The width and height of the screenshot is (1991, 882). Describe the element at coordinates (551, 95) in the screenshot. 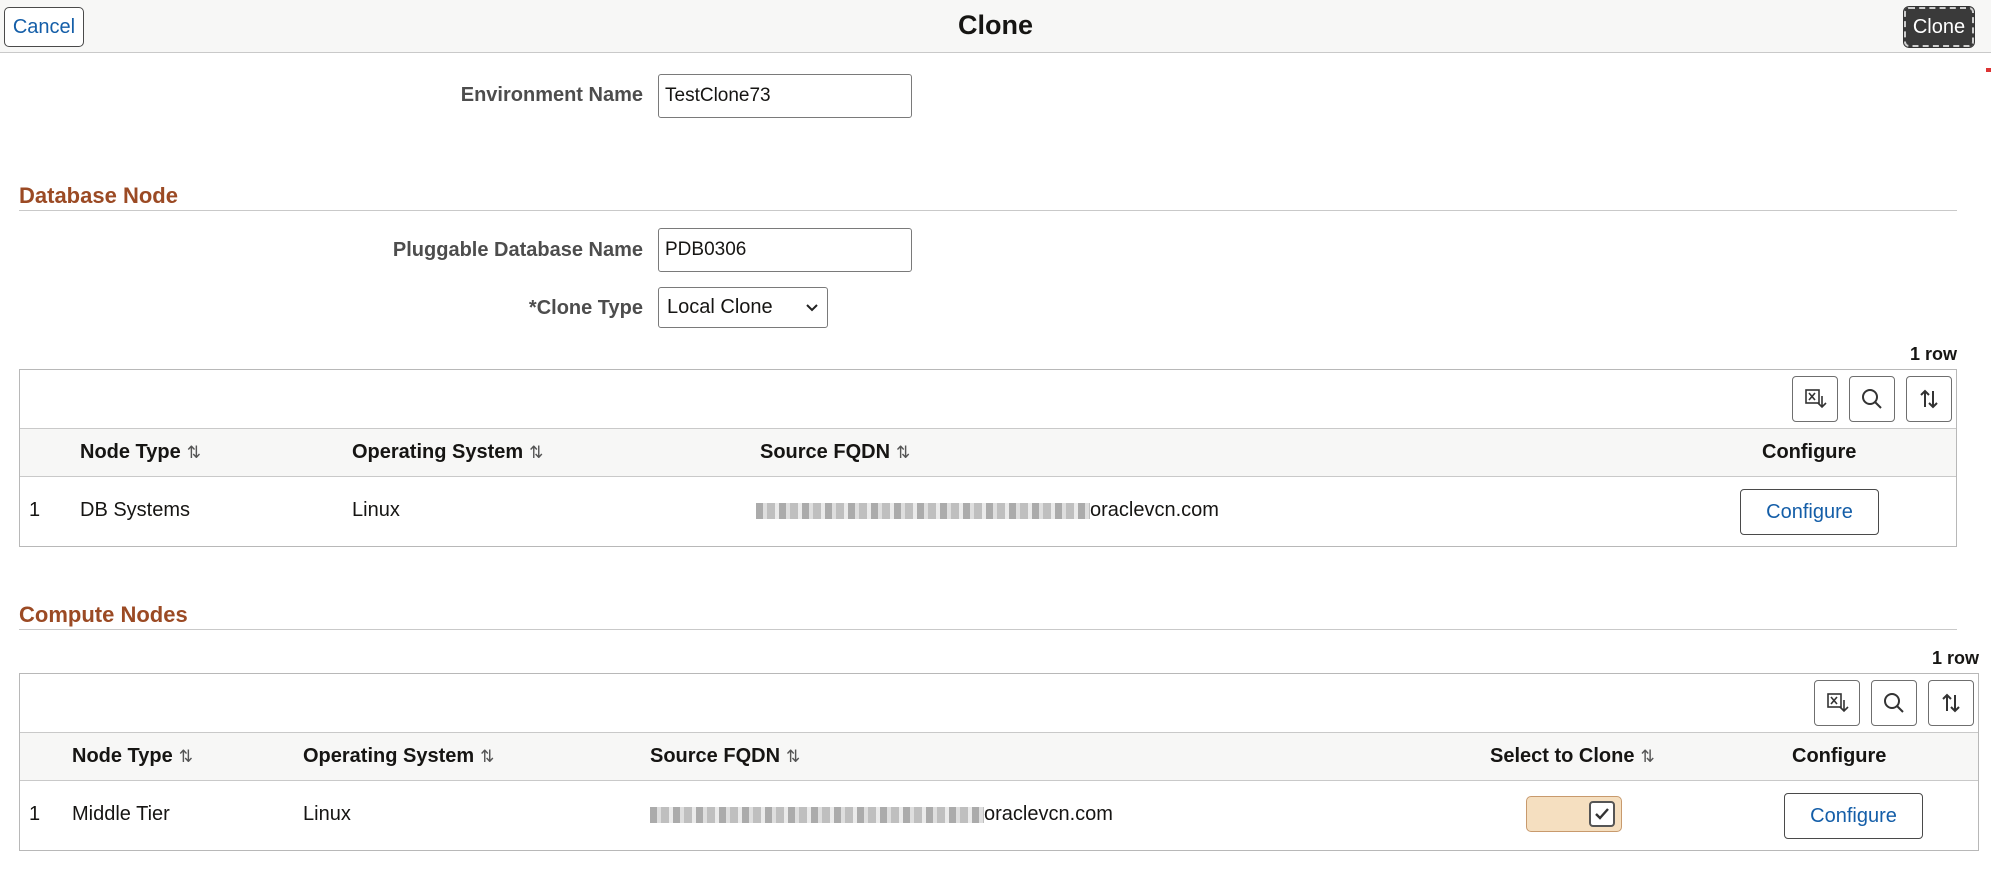

I see `environment-name-label: Environment Name` at that location.